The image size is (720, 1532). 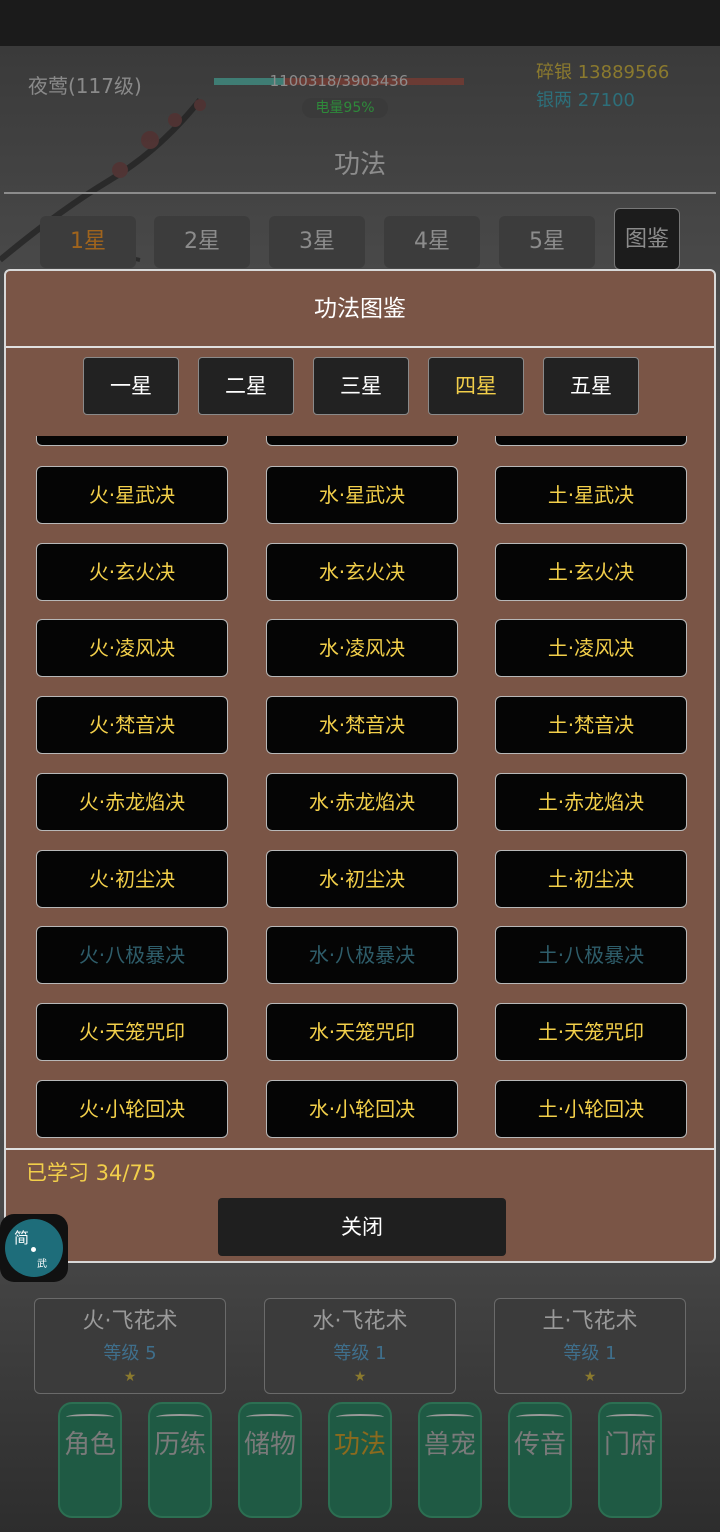 I want to click on bottom-nav: 角色 历练 储物 功法 兽宠 传音 门府, so click(x=360, y=1462).